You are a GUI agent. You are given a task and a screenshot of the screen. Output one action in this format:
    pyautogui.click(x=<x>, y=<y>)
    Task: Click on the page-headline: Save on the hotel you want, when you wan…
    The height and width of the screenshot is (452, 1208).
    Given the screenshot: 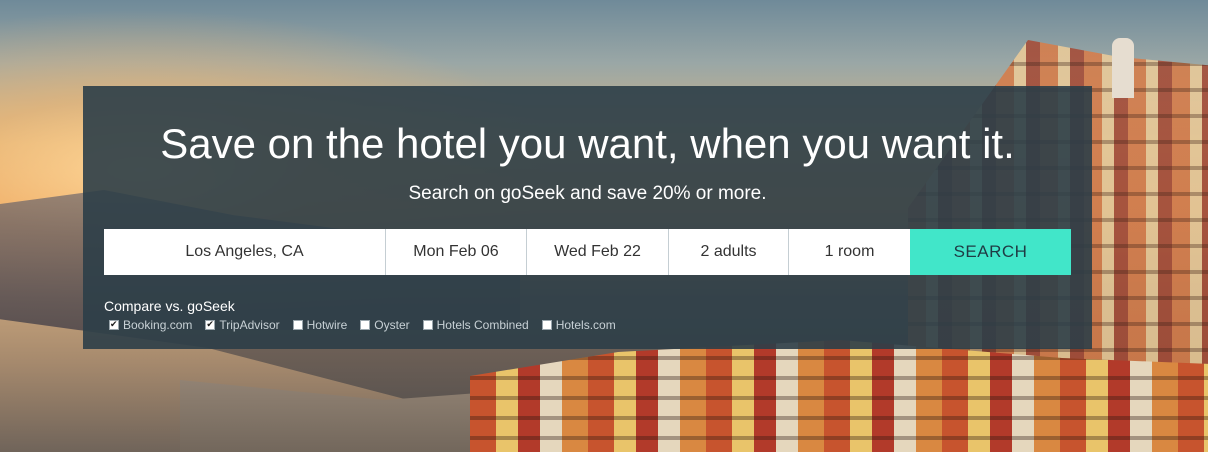 What is the action you would take?
    pyautogui.click(x=587, y=143)
    